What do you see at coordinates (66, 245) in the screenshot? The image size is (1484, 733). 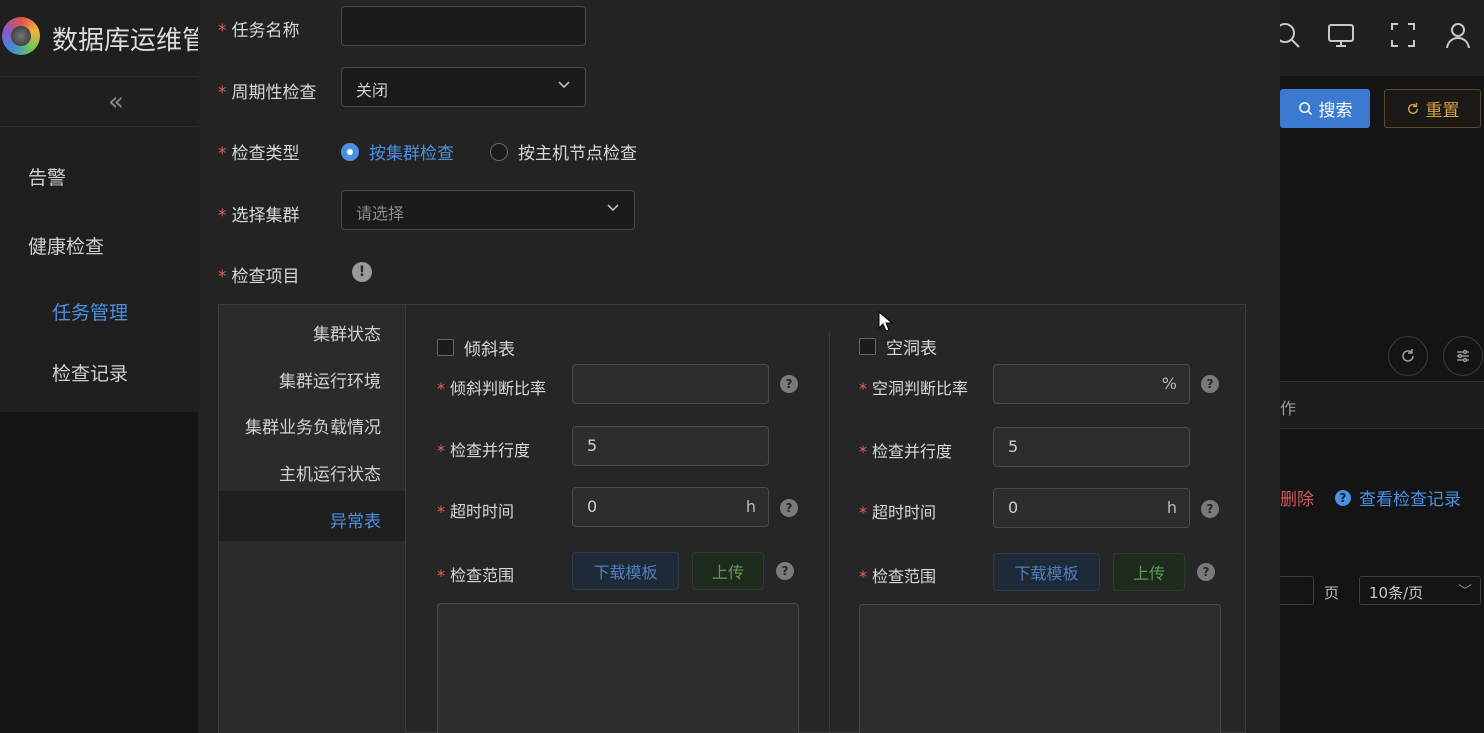 I see `sidebar-item-health-check: 健康检查` at bounding box center [66, 245].